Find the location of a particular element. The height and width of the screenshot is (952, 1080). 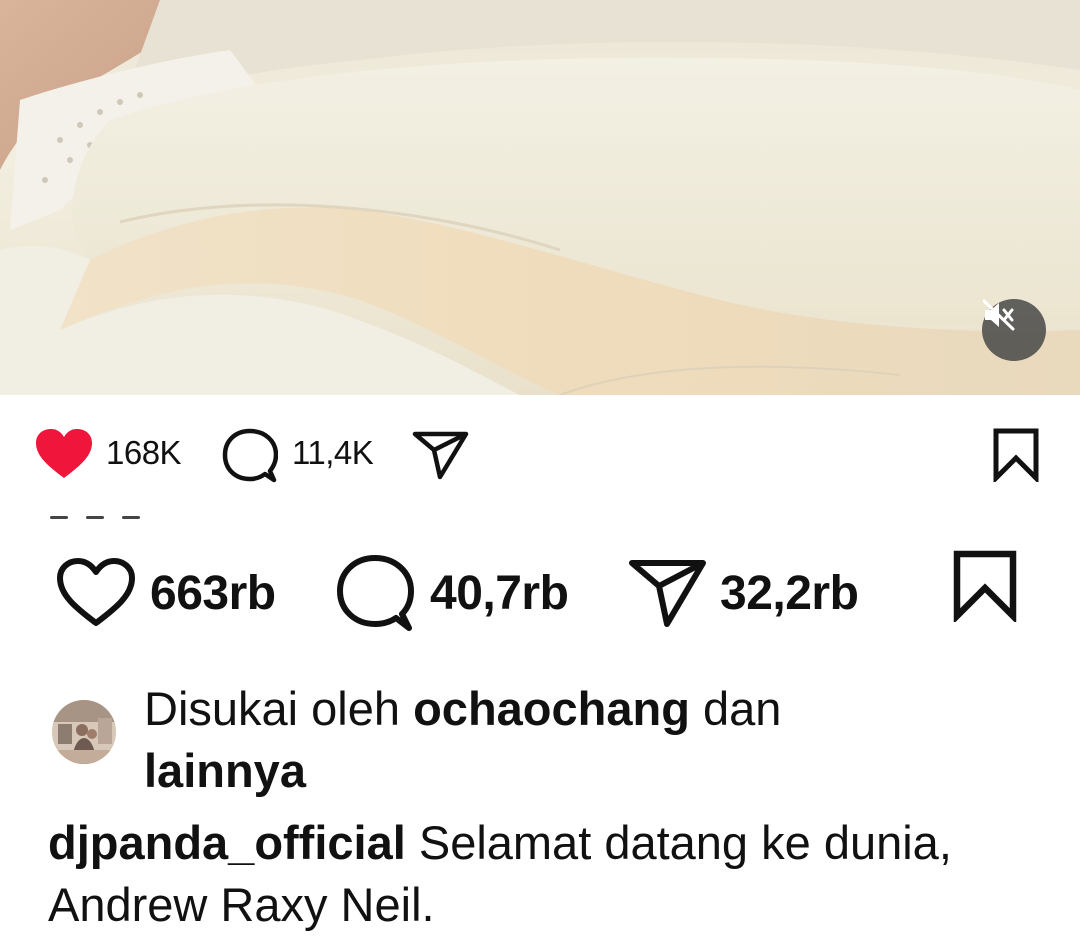

heart-filled-icon is located at coordinates (64, 453).